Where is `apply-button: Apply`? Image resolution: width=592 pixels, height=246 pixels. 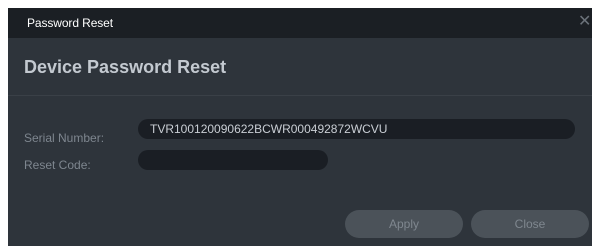
apply-button: Apply is located at coordinates (404, 224).